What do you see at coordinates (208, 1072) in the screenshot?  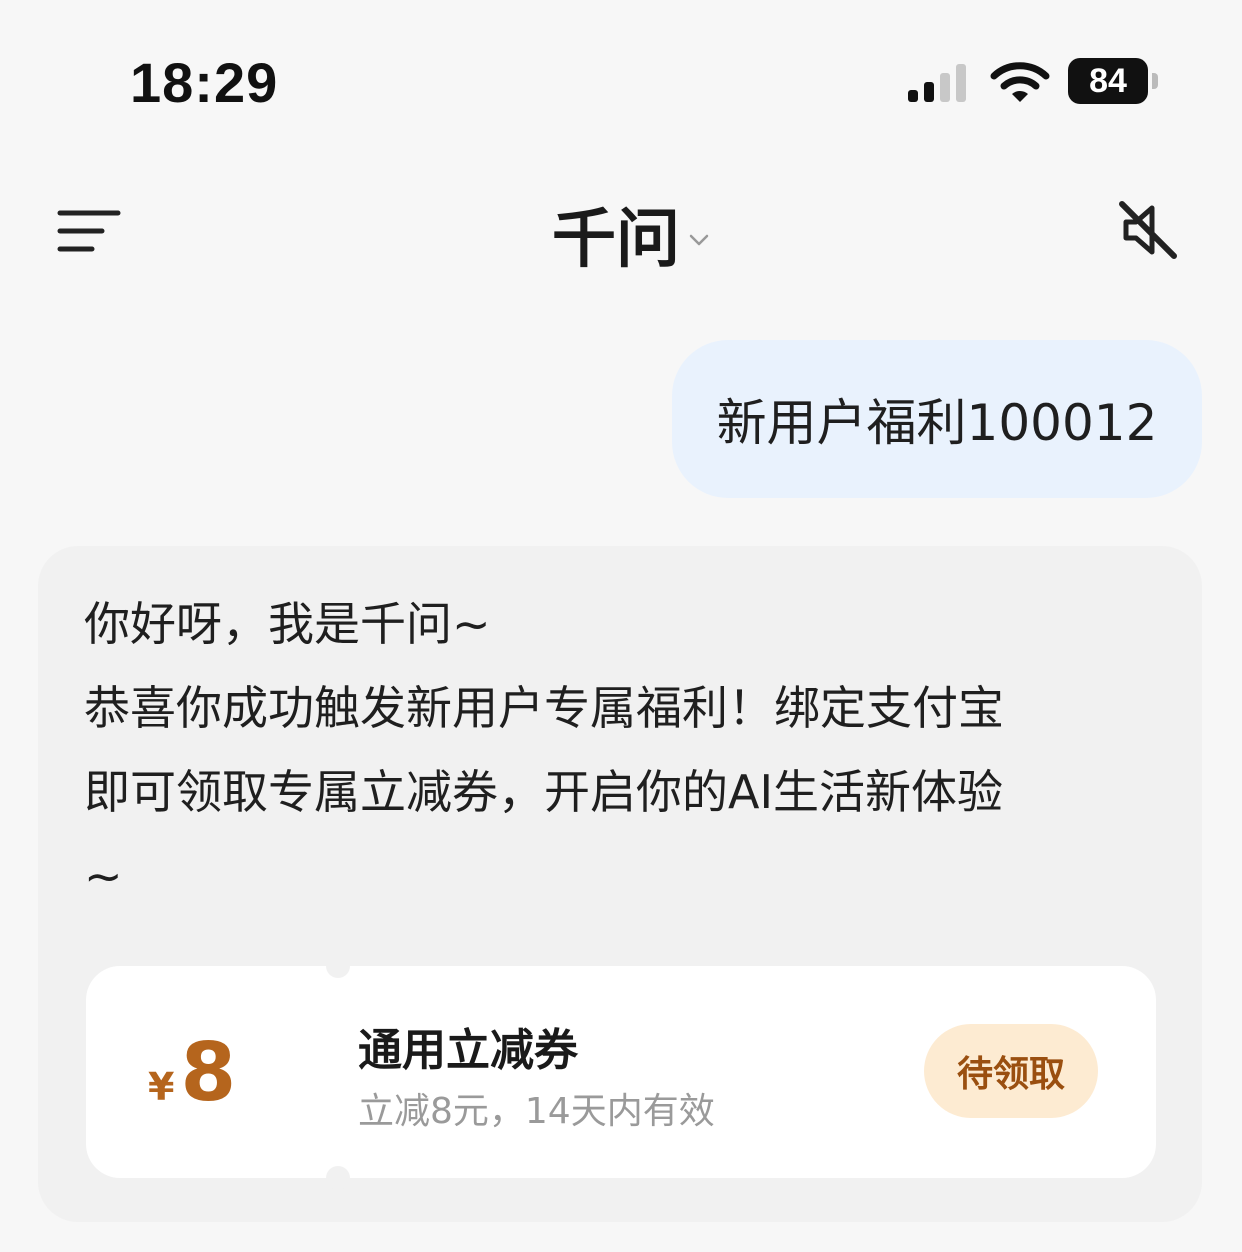 I see `coupon-value: 8` at bounding box center [208, 1072].